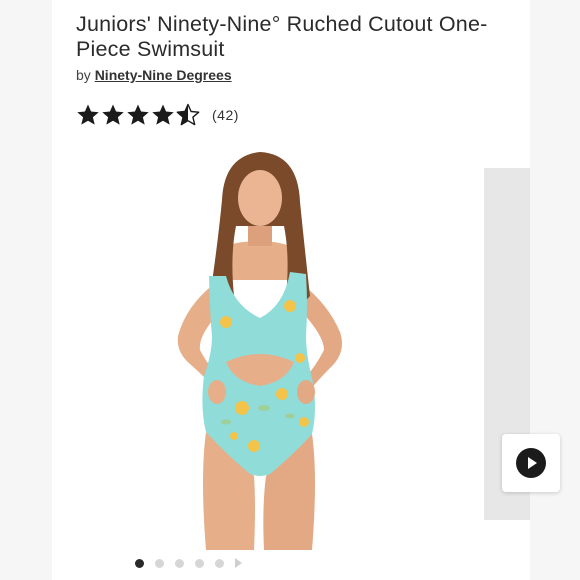 Image resolution: width=580 pixels, height=580 pixels. What do you see at coordinates (238, 563) in the screenshot?
I see `gallery-next-arrow-icon` at bounding box center [238, 563].